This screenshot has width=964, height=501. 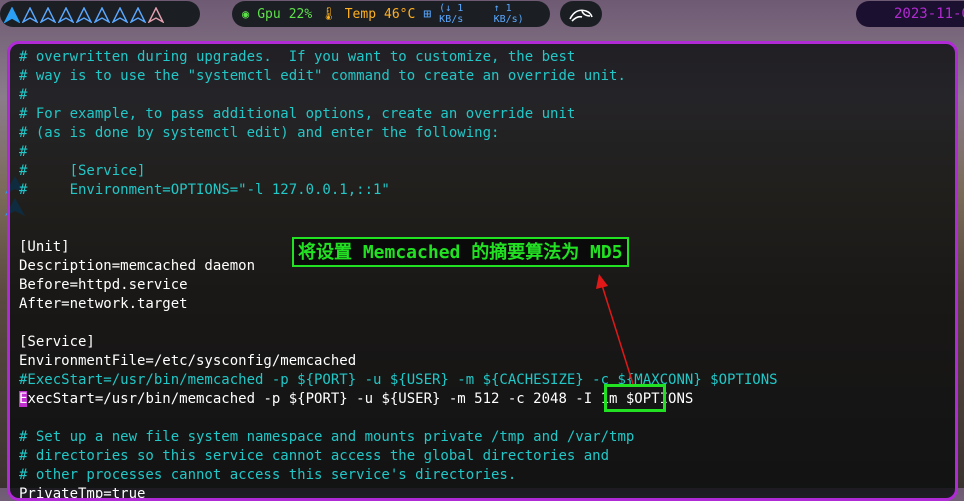 I want to click on clock: 2023-11-09, so click(x=910, y=14).